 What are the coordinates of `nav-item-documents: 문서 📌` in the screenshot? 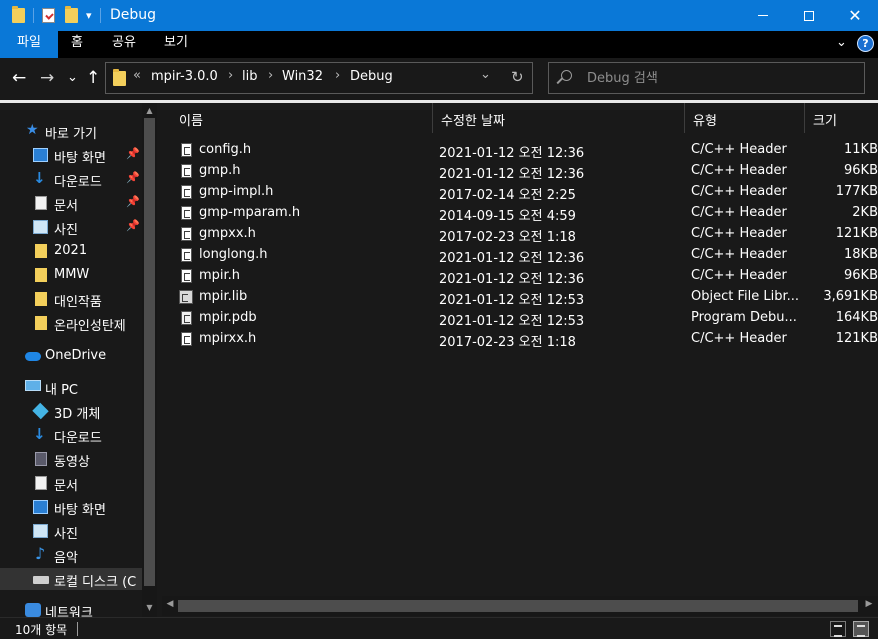 It's located at (71, 203).